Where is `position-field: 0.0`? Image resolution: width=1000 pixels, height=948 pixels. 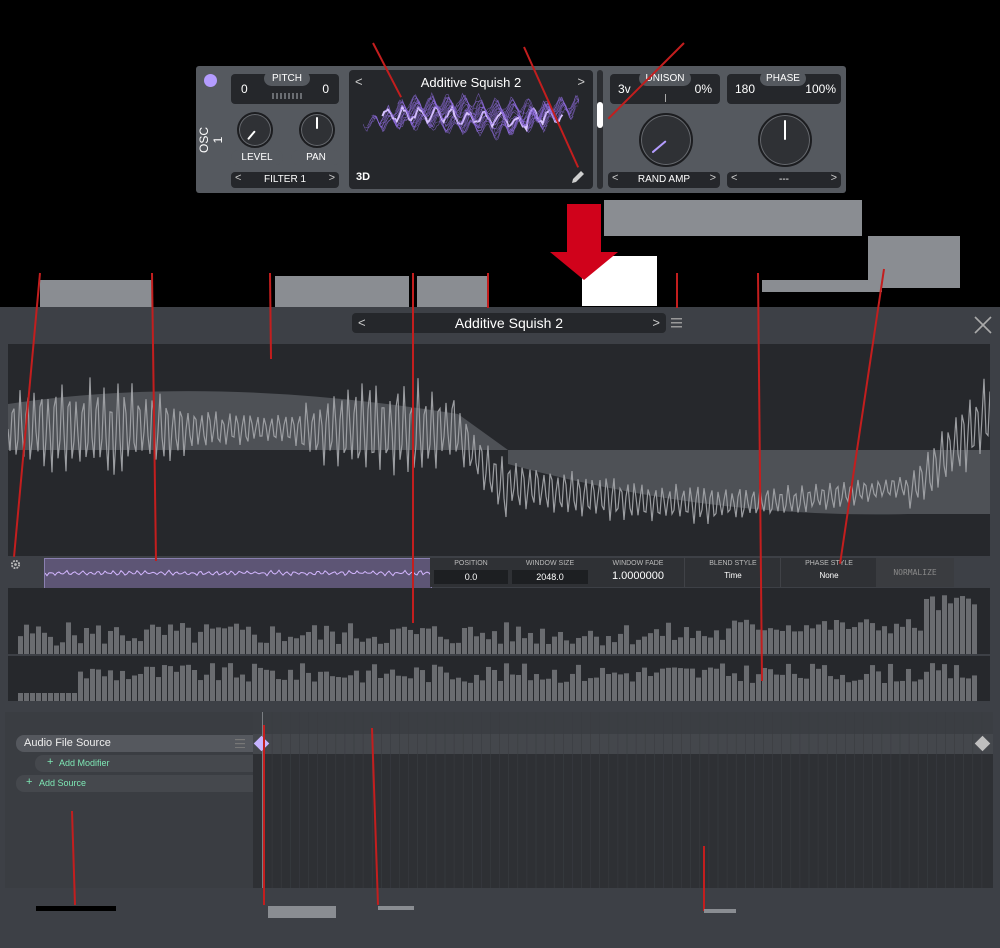
position-field: 0.0 is located at coordinates (471, 577).